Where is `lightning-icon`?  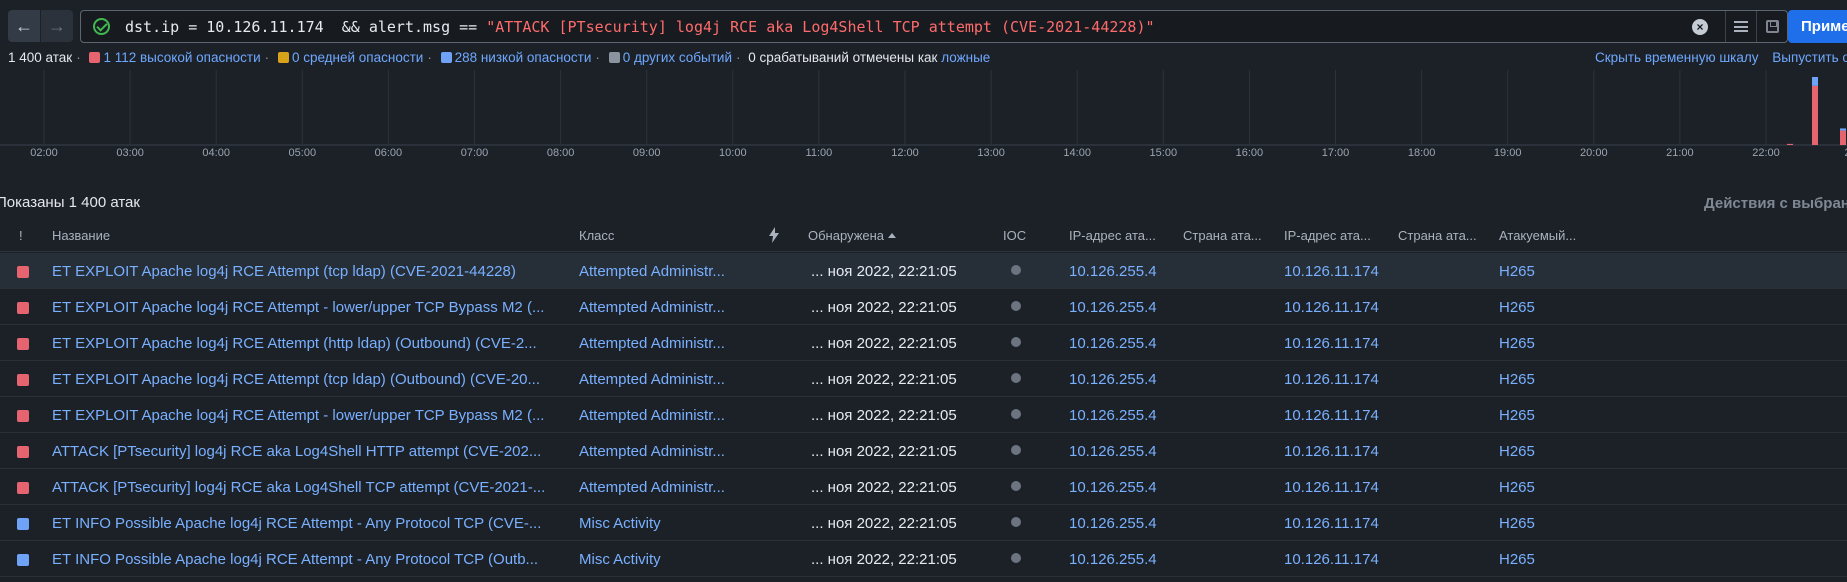 lightning-icon is located at coordinates (774, 235).